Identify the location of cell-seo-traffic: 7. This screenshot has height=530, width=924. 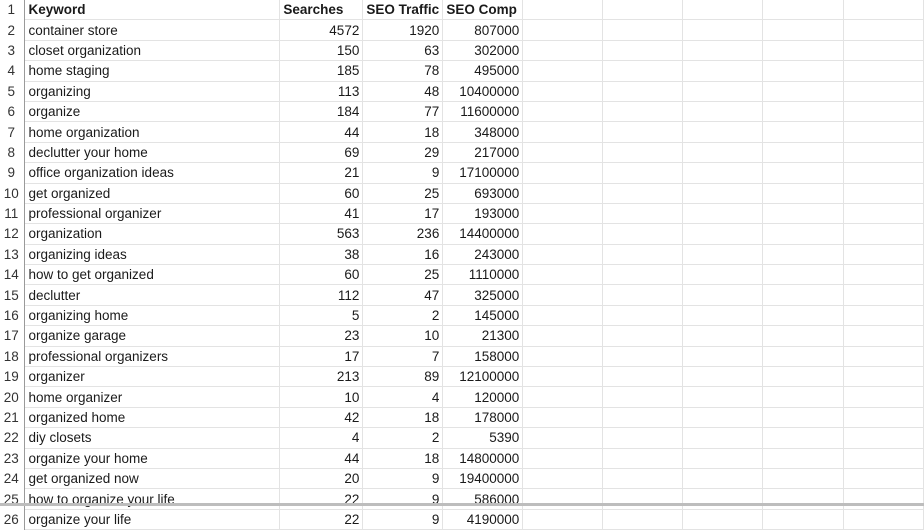
(403, 357).